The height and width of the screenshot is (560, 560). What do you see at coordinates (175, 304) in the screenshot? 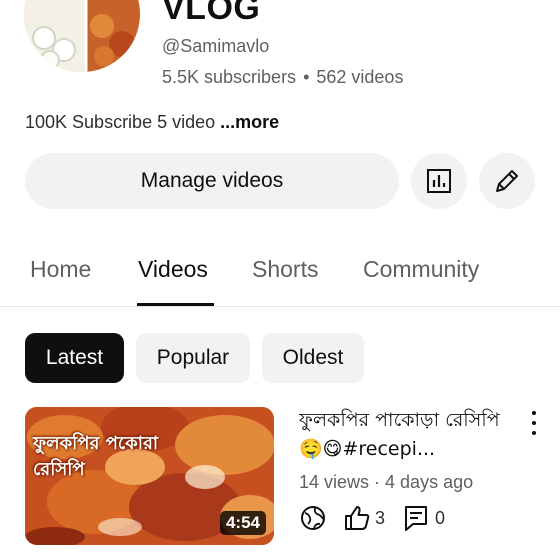
I see `active-tab-indicator` at bounding box center [175, 304].